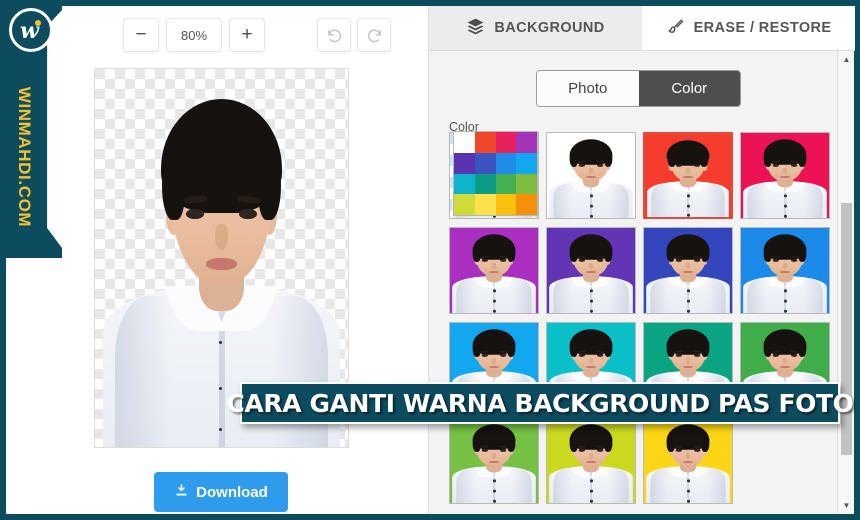  What do you see at coordinates (475, 28) in the screenshot?
I see `layers-icon` at bounding box center [475, 28].